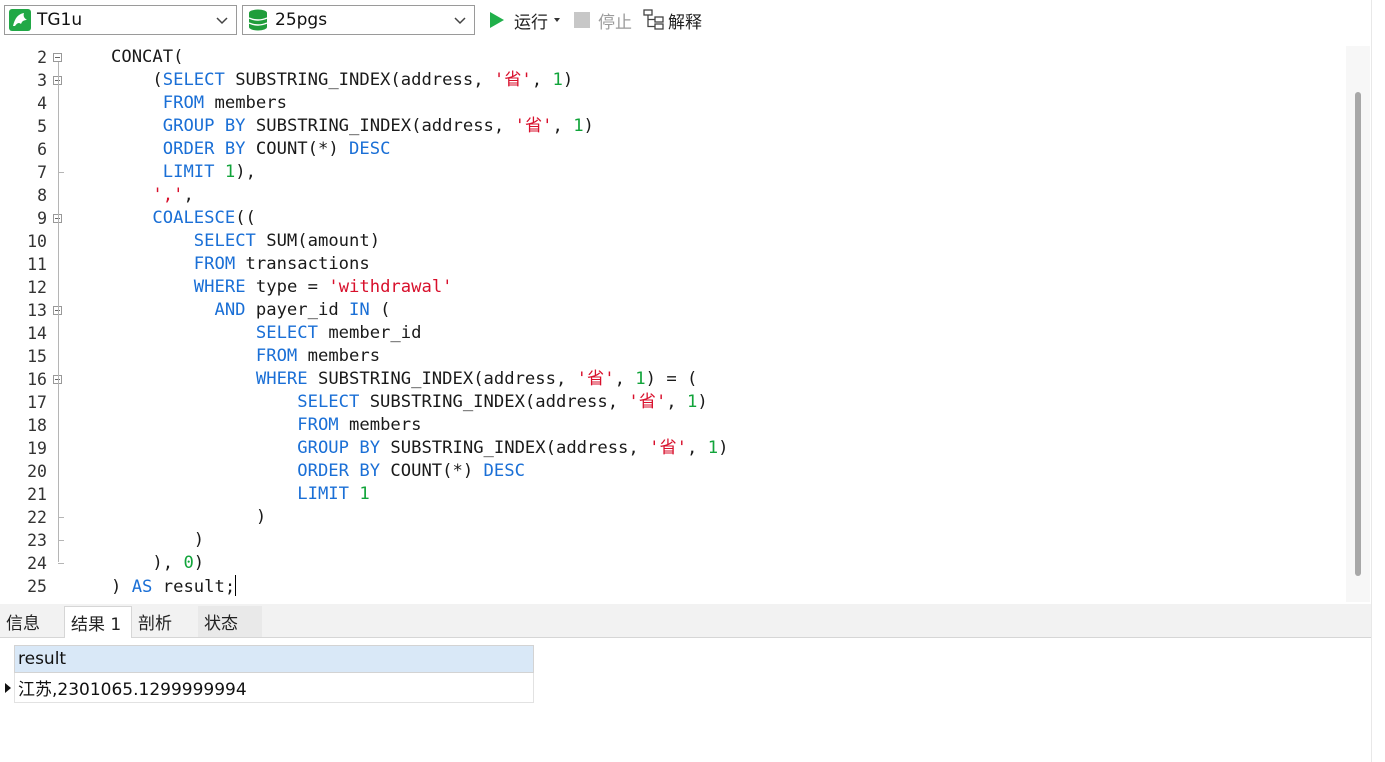  I want to click on line-number: 2, so click(42, 57).